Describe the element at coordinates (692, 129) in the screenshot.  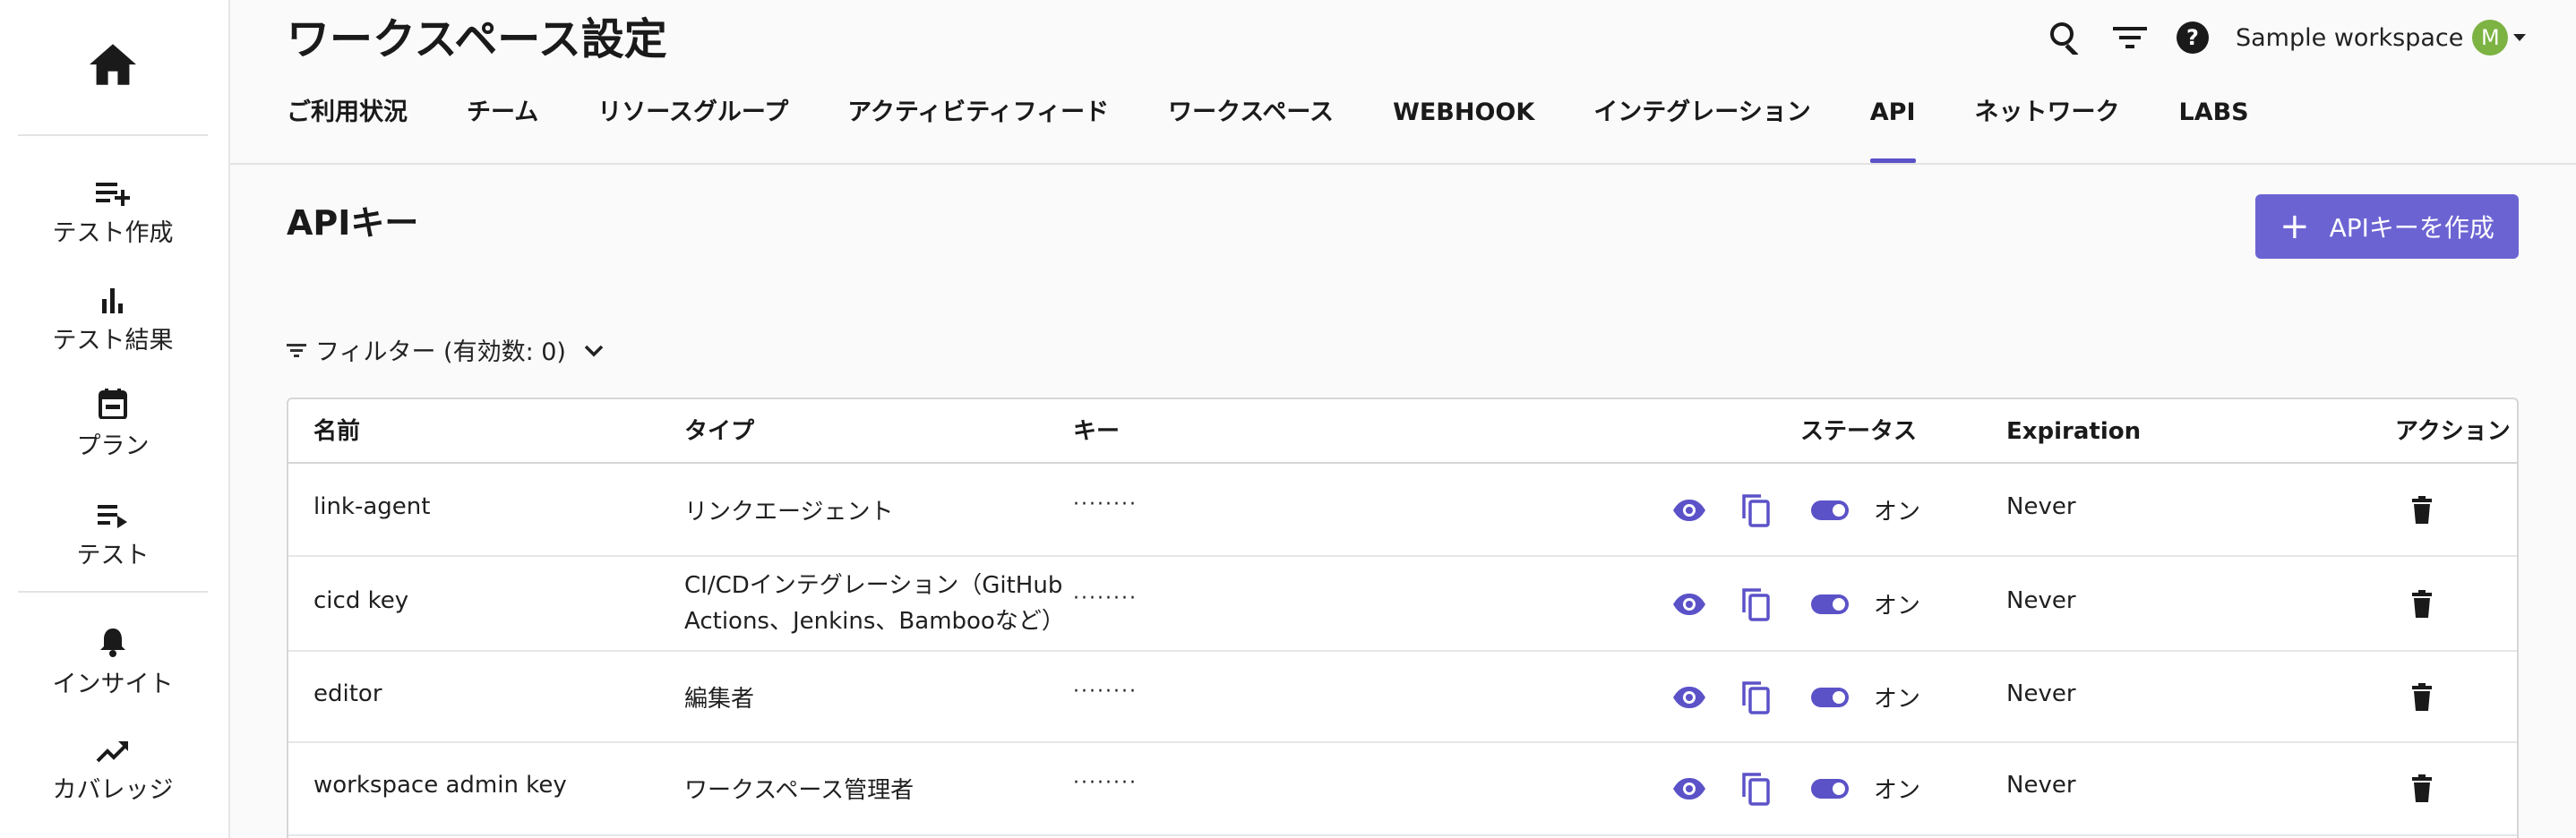
I see `tab-resource-groups: リソースグループ` at that location.